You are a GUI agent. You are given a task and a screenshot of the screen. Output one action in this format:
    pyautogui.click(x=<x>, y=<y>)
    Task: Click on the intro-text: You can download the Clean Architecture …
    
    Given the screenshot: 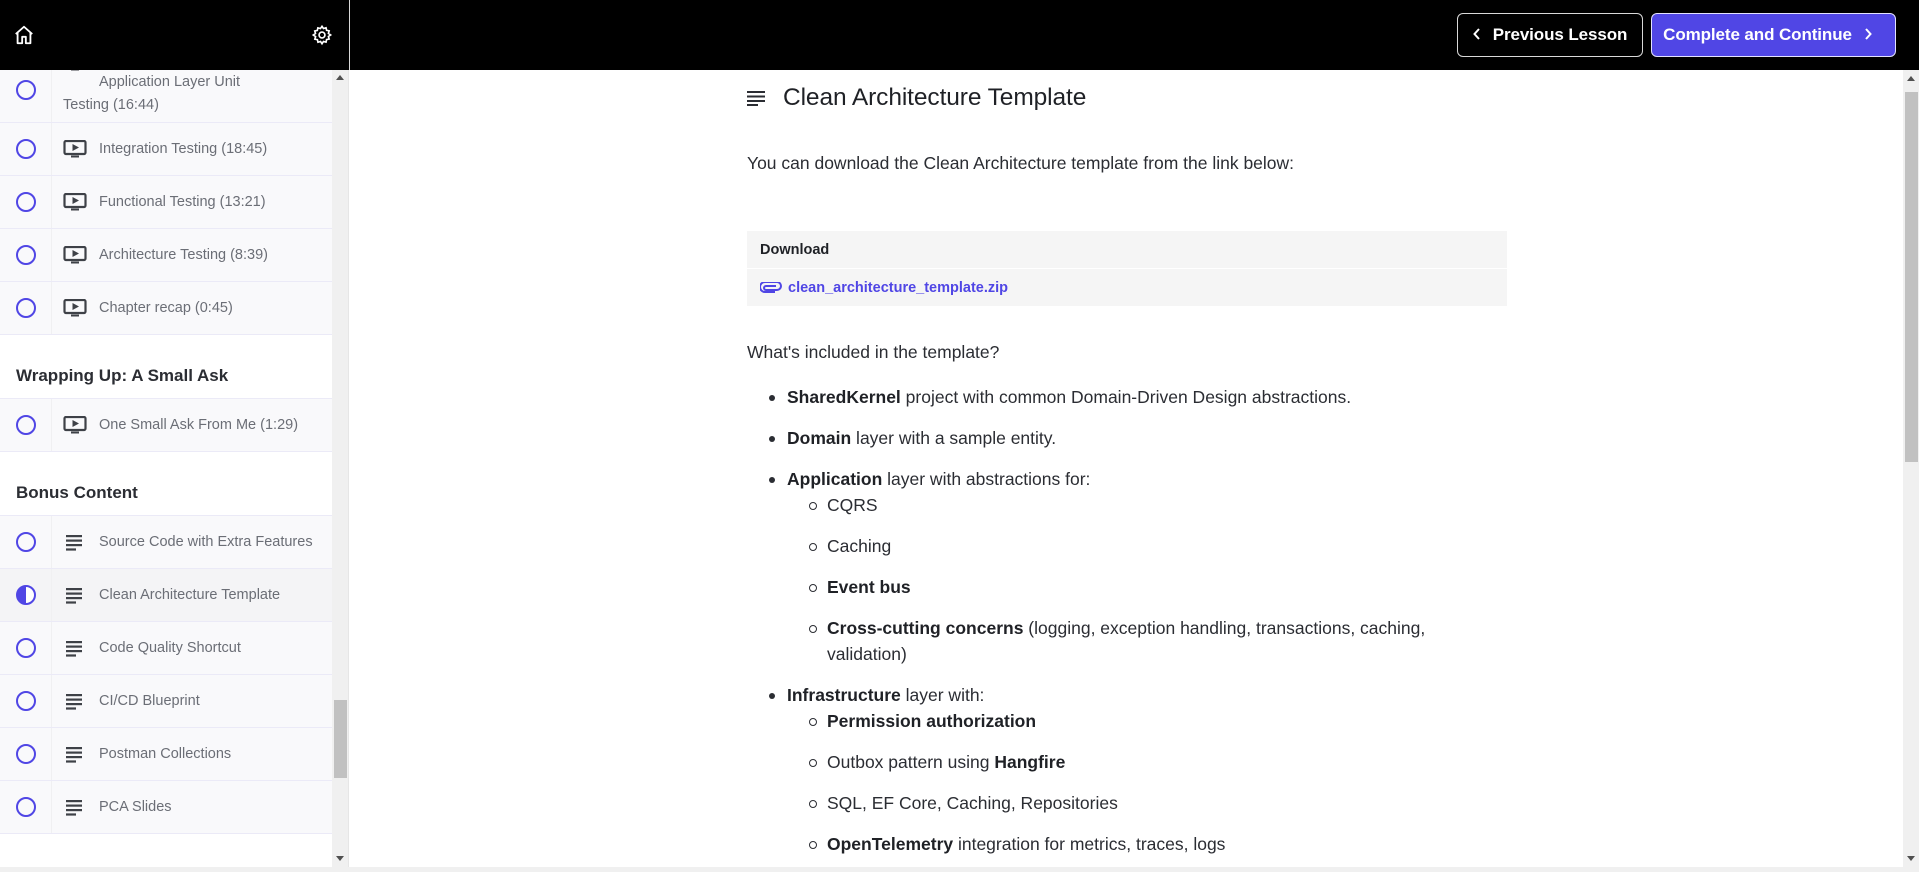 What is the action you would take?
    pyautogui.click(x=1021, y=163)
    